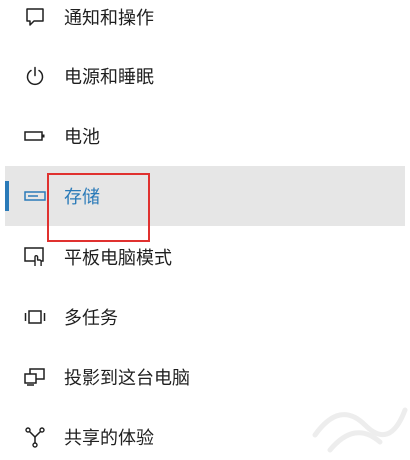 This screenshot has width=410, height=460. Describe the element at coordinates (35, 377) in the screenshot. I see `projecting-icon` at that location.